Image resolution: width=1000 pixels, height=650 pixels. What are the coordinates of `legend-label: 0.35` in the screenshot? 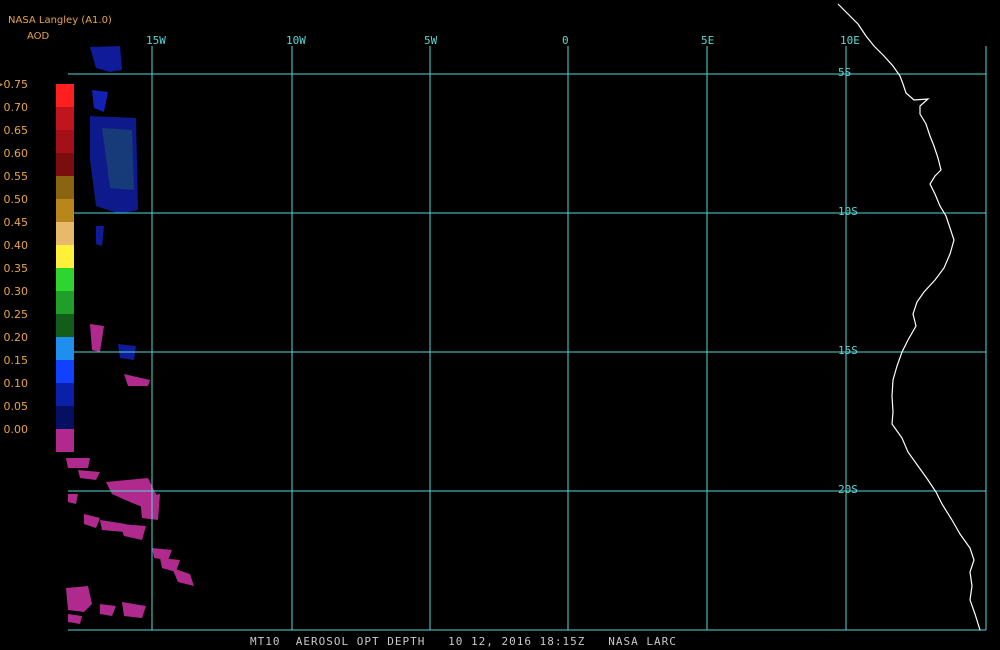 It's located at (16, 268).